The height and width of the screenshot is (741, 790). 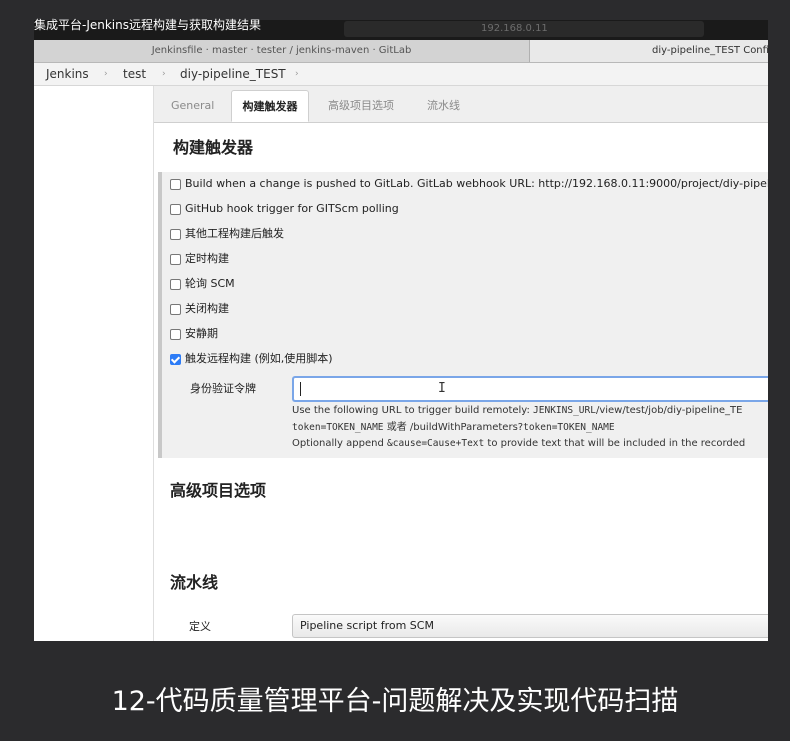 What do you see at coordinates (233, 74) in the screenshot?
I see `breadcrumb-job: diy-pipeline_TEST` at bounding box center [233, 74].